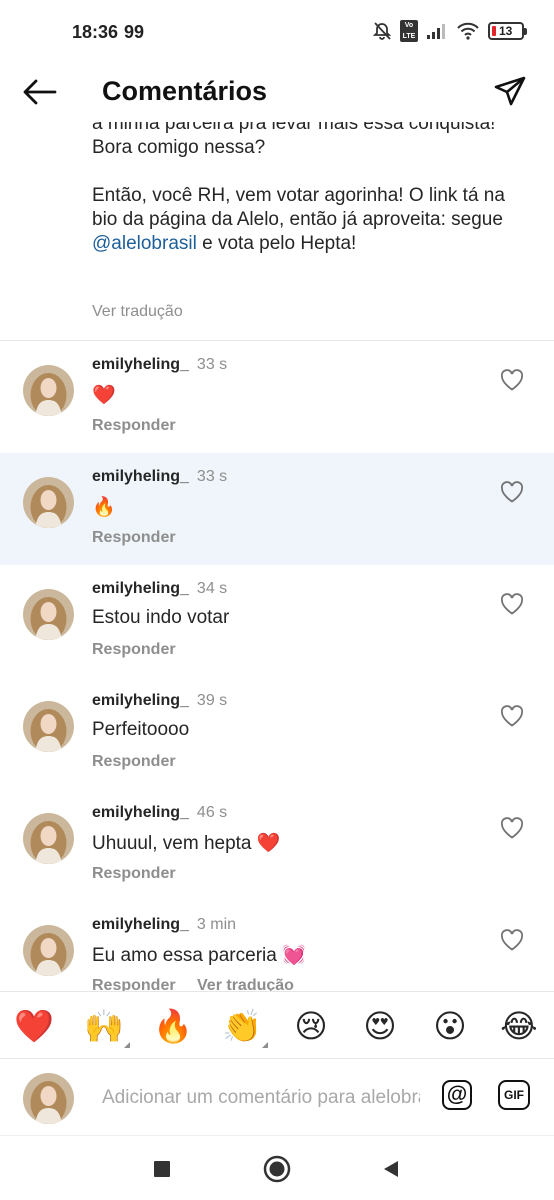 This screenshot has height=1200, width=554. I want to click on back-nav-button, so click(391, 1169).